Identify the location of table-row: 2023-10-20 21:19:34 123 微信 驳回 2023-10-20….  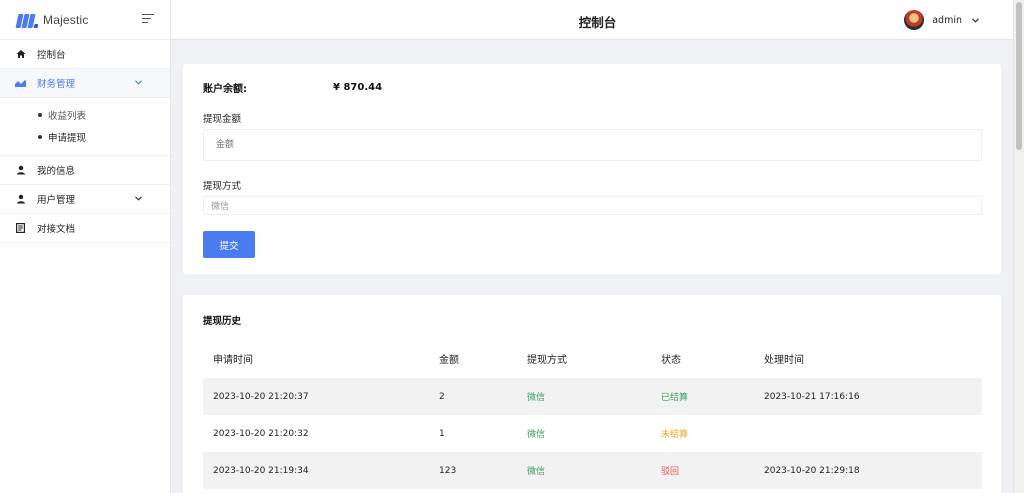
(592, 470).